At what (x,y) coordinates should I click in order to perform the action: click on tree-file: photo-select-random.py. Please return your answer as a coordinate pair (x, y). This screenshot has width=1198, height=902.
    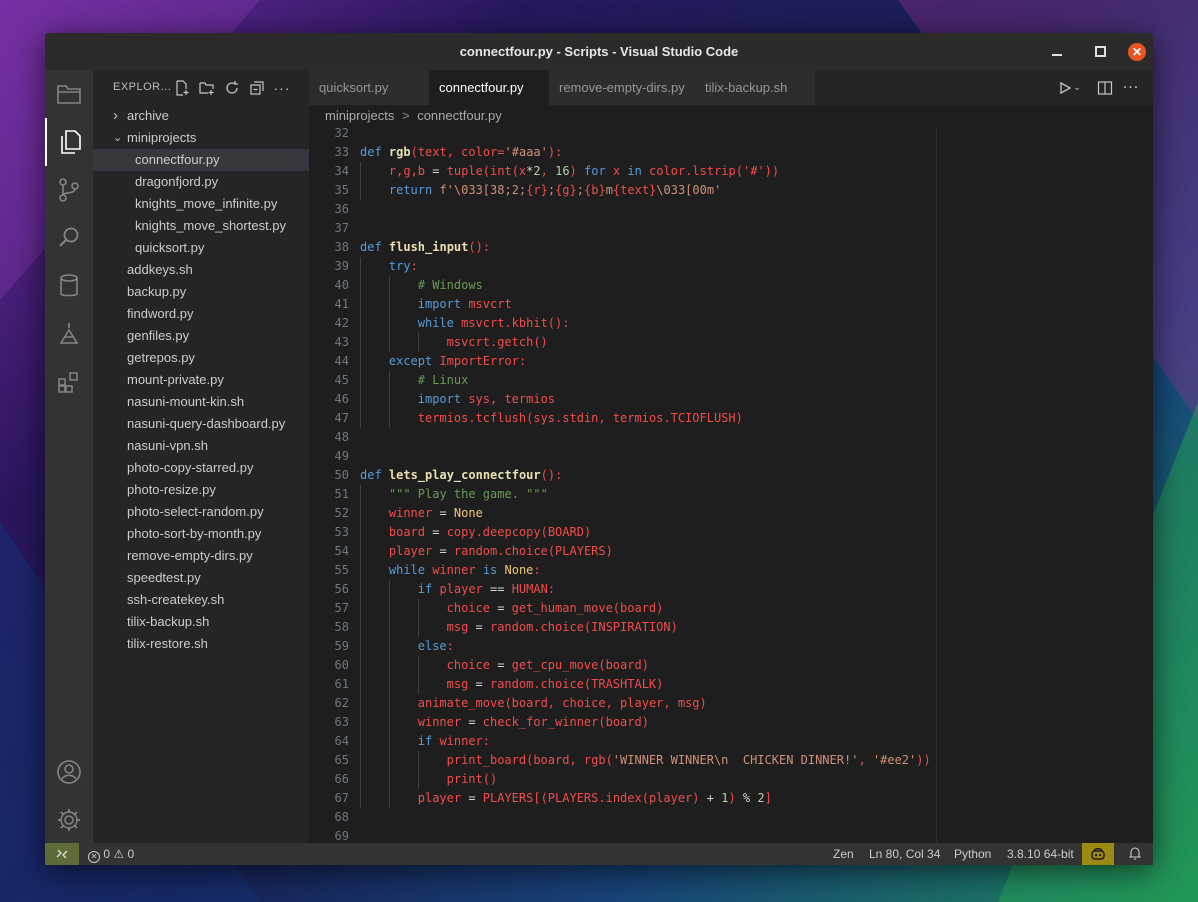
    Looking at the image, I should click on (201, 512).